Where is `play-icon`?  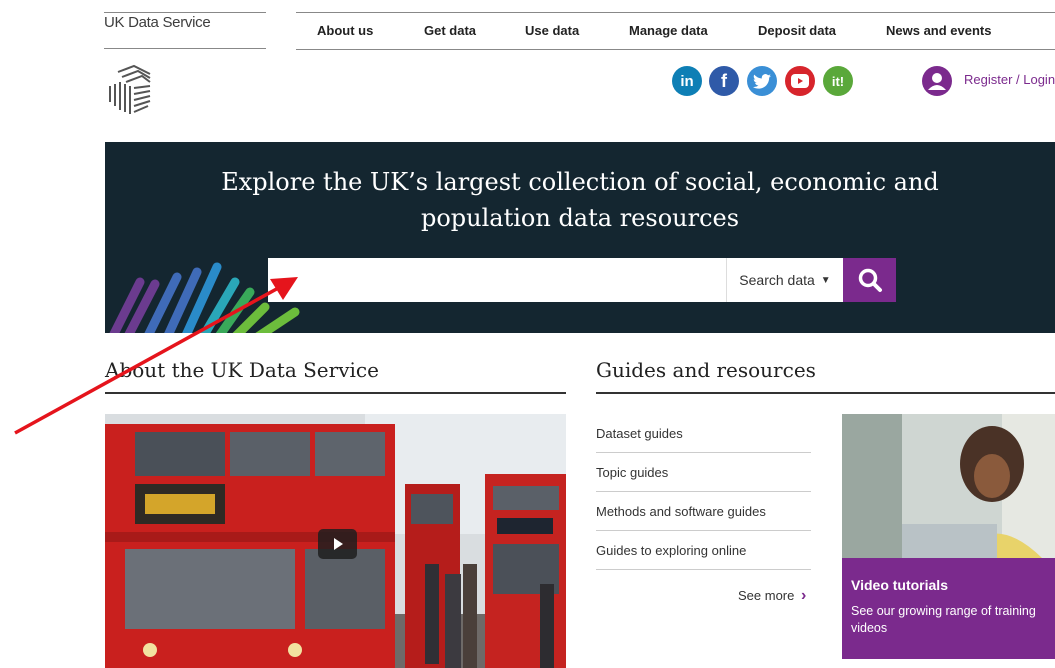 play-icon is located at coordinates (338, 544).